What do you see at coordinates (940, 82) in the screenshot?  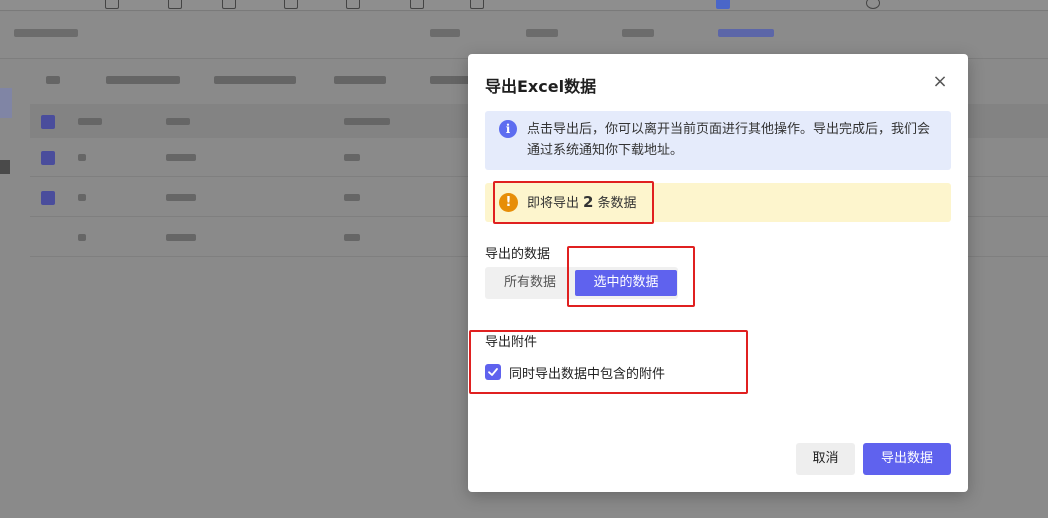 I see `close-icon: ×` at bounding box center [940, 82].